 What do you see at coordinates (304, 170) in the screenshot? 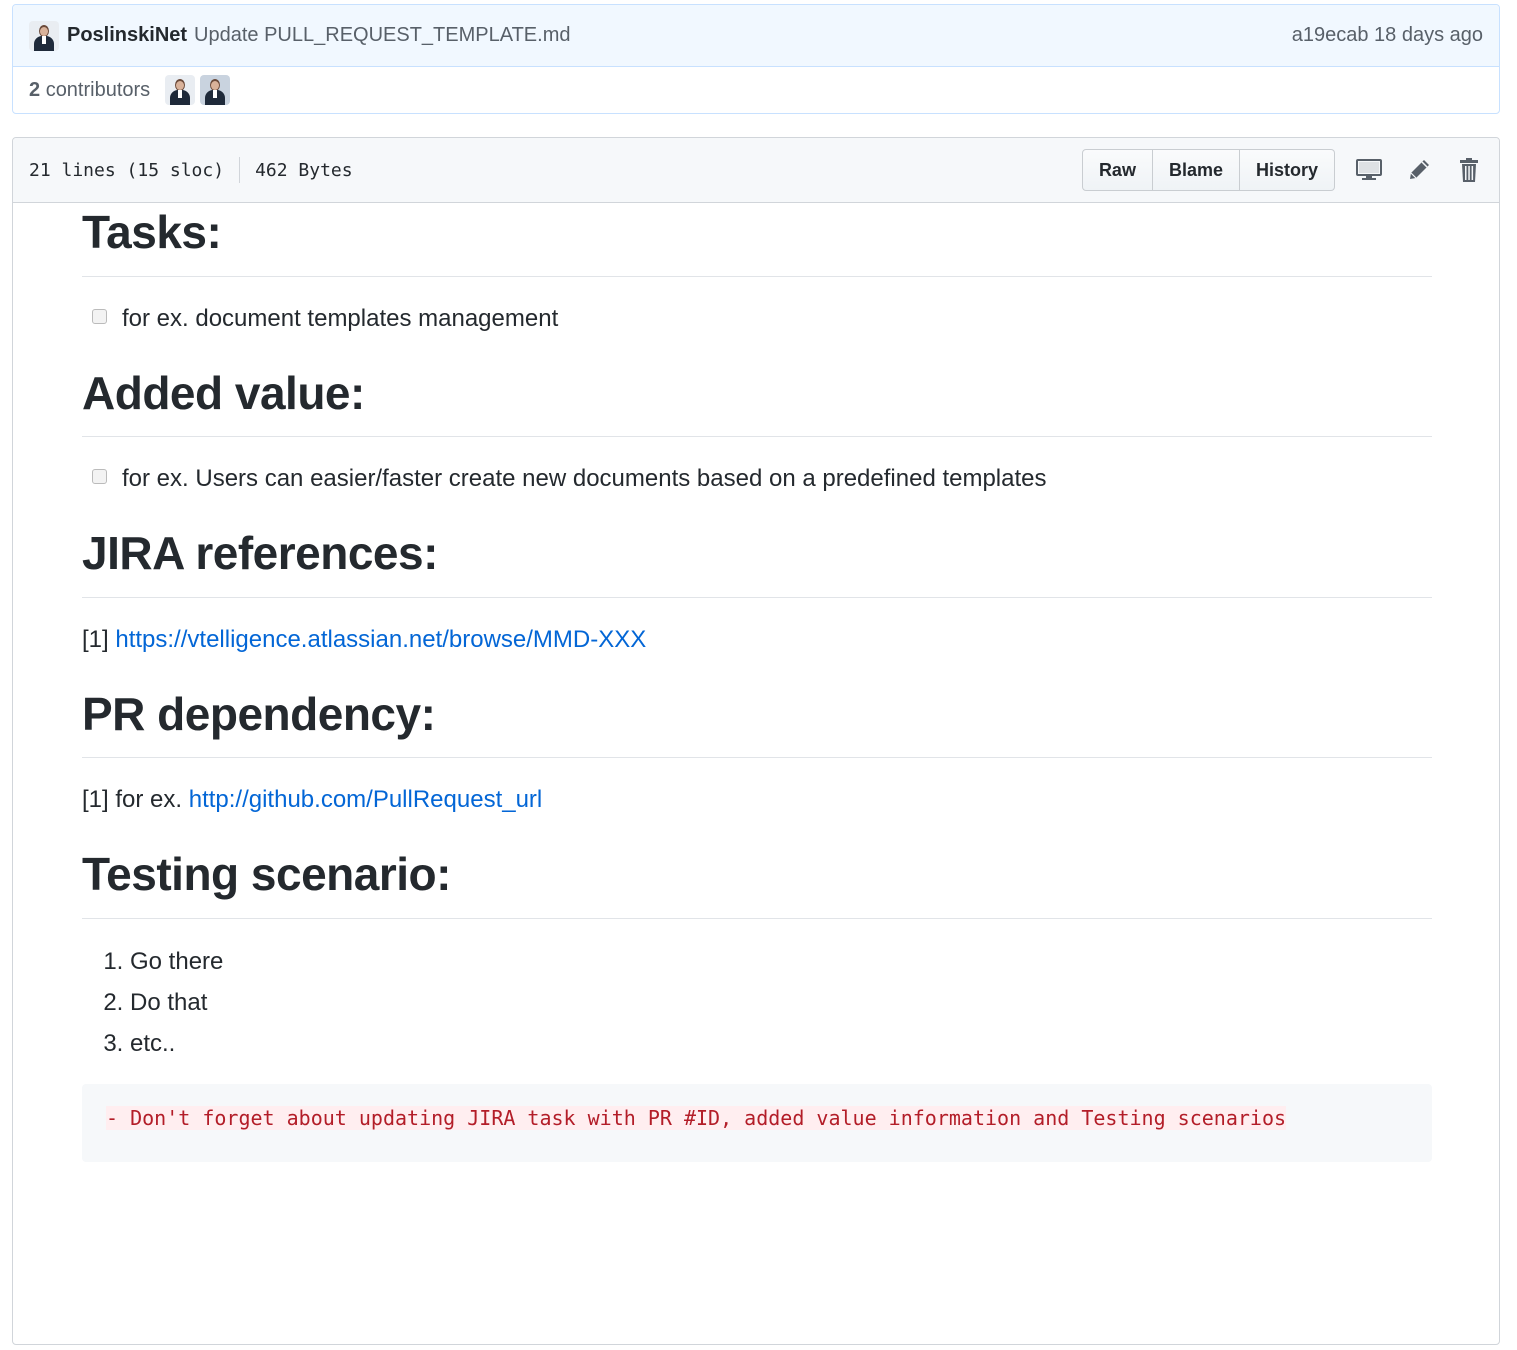
I see `file-size: 462 Bytes` at bounding box center [304, 170].